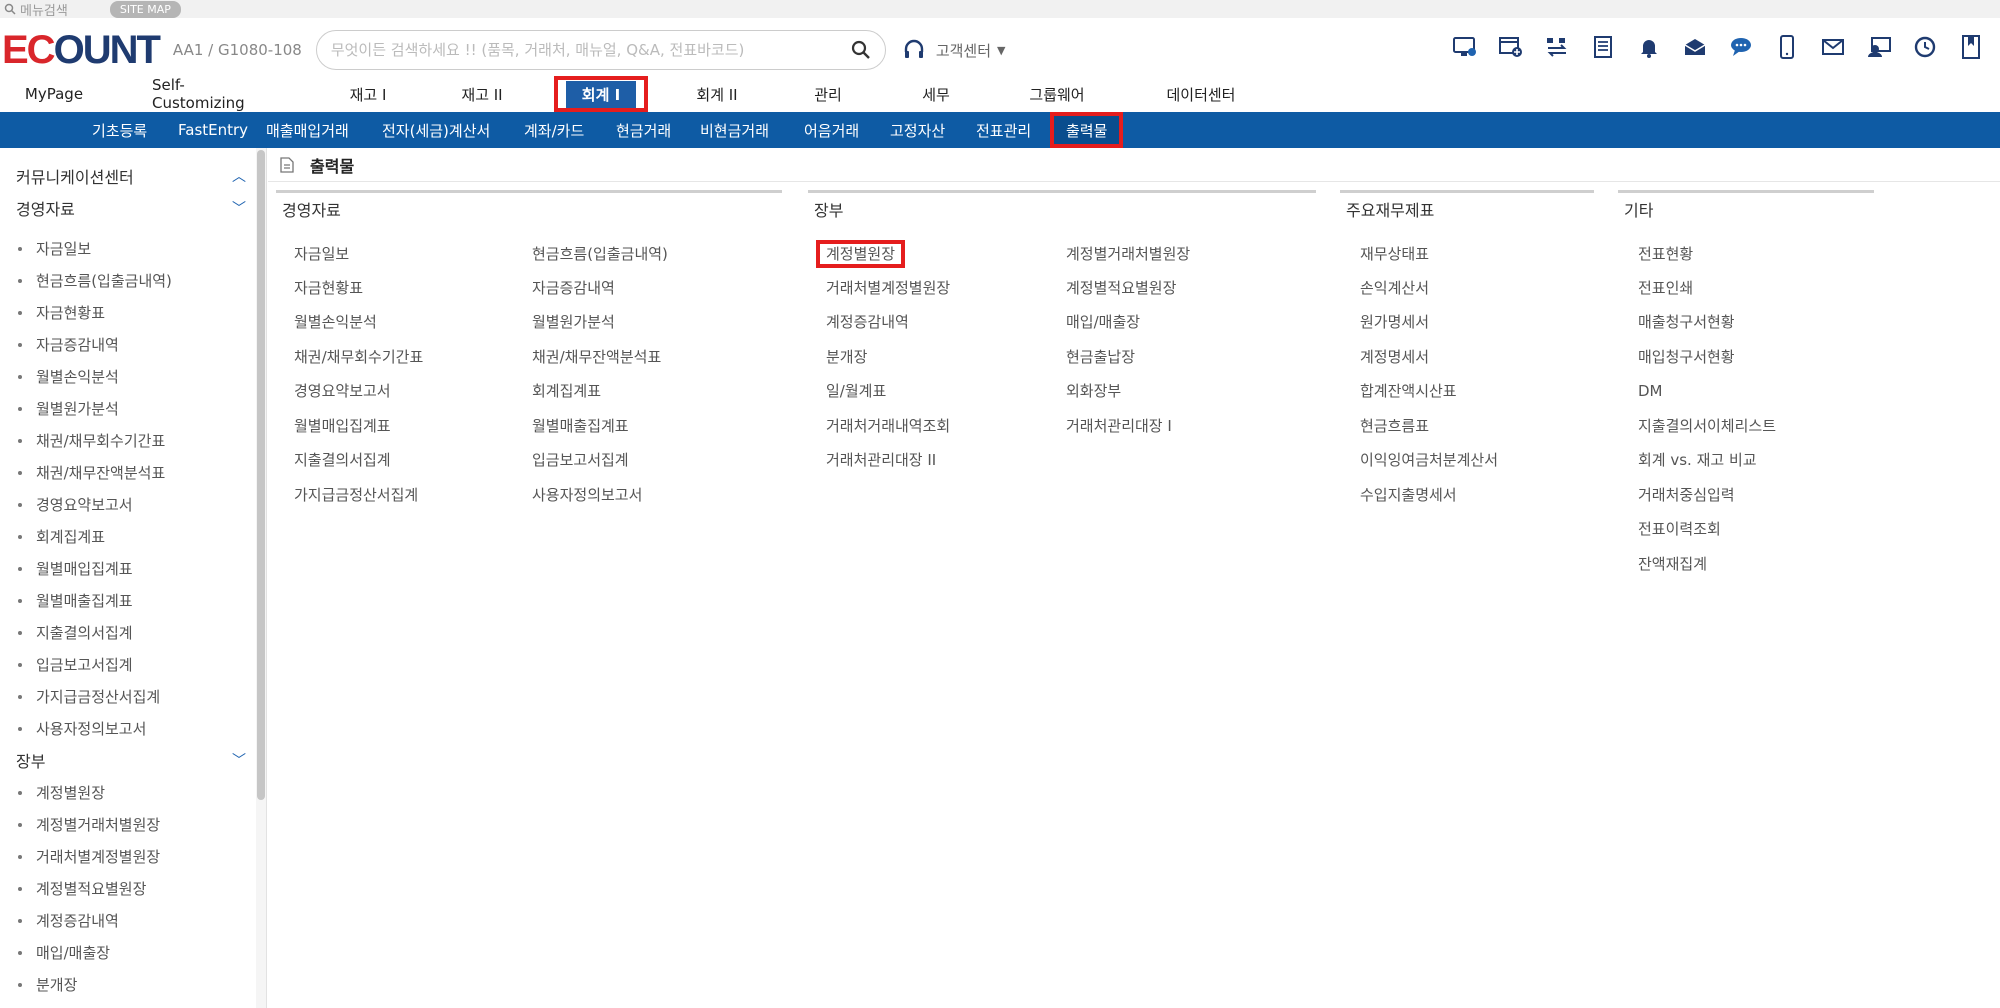  What do you see at coordinates (1686, 495) in the screenshot?
I see `report-link: 거래처중심입력` at bounding box center [1686, 495].